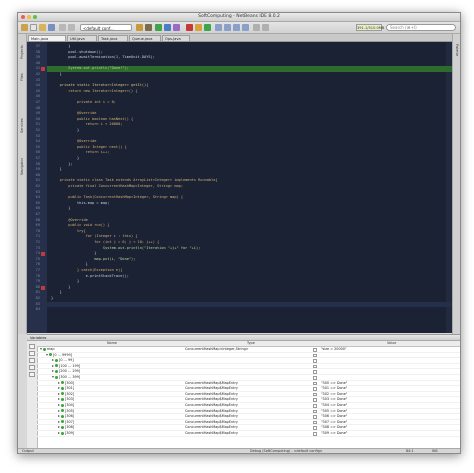  Describe the element at coordinates (227, 27) in the screenshot. I see `step-into-icon` at that location.